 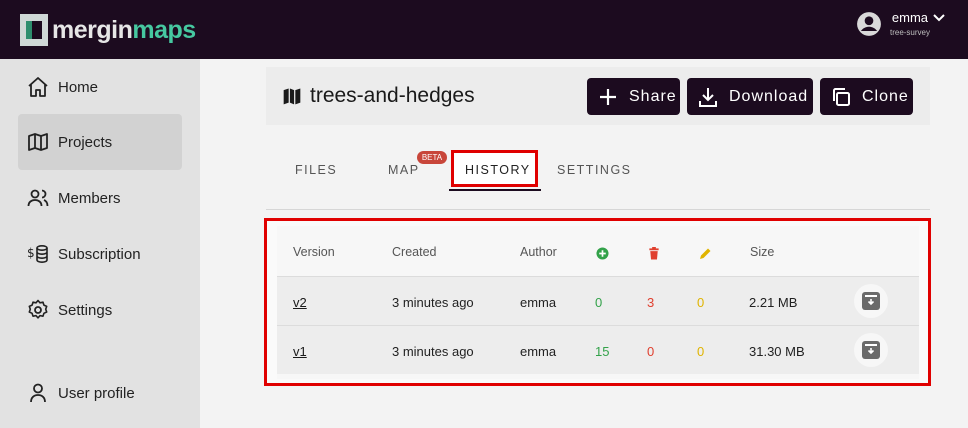 I want to click on user-menu: emma tree-survey, so click(x=901, y=23).